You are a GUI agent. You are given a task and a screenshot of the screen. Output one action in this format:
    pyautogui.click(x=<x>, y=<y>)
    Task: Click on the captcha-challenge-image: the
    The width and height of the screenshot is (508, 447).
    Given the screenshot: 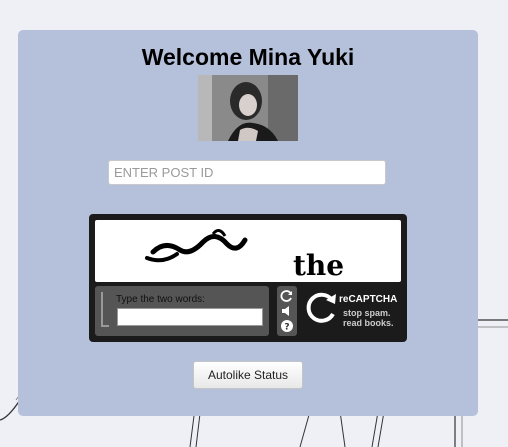 What is the action you would take?
    pyautogui.click(x=248, y=251)
    